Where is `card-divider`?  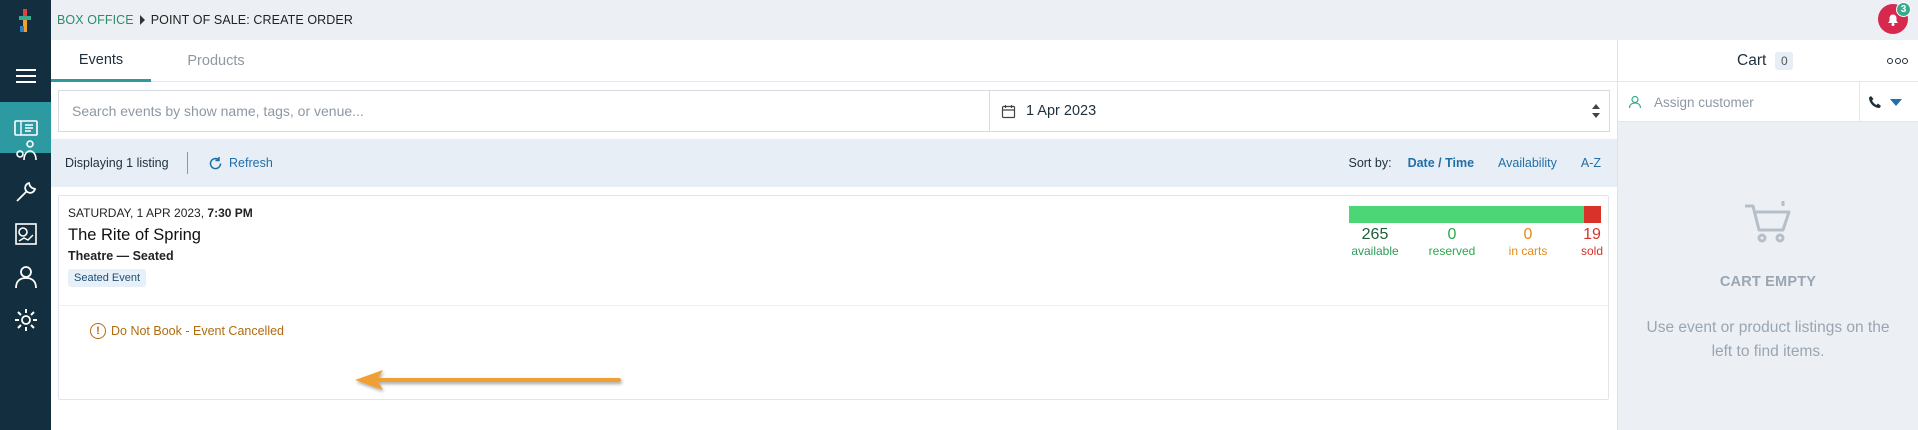
card-divider is located at coordinates (833, 305).